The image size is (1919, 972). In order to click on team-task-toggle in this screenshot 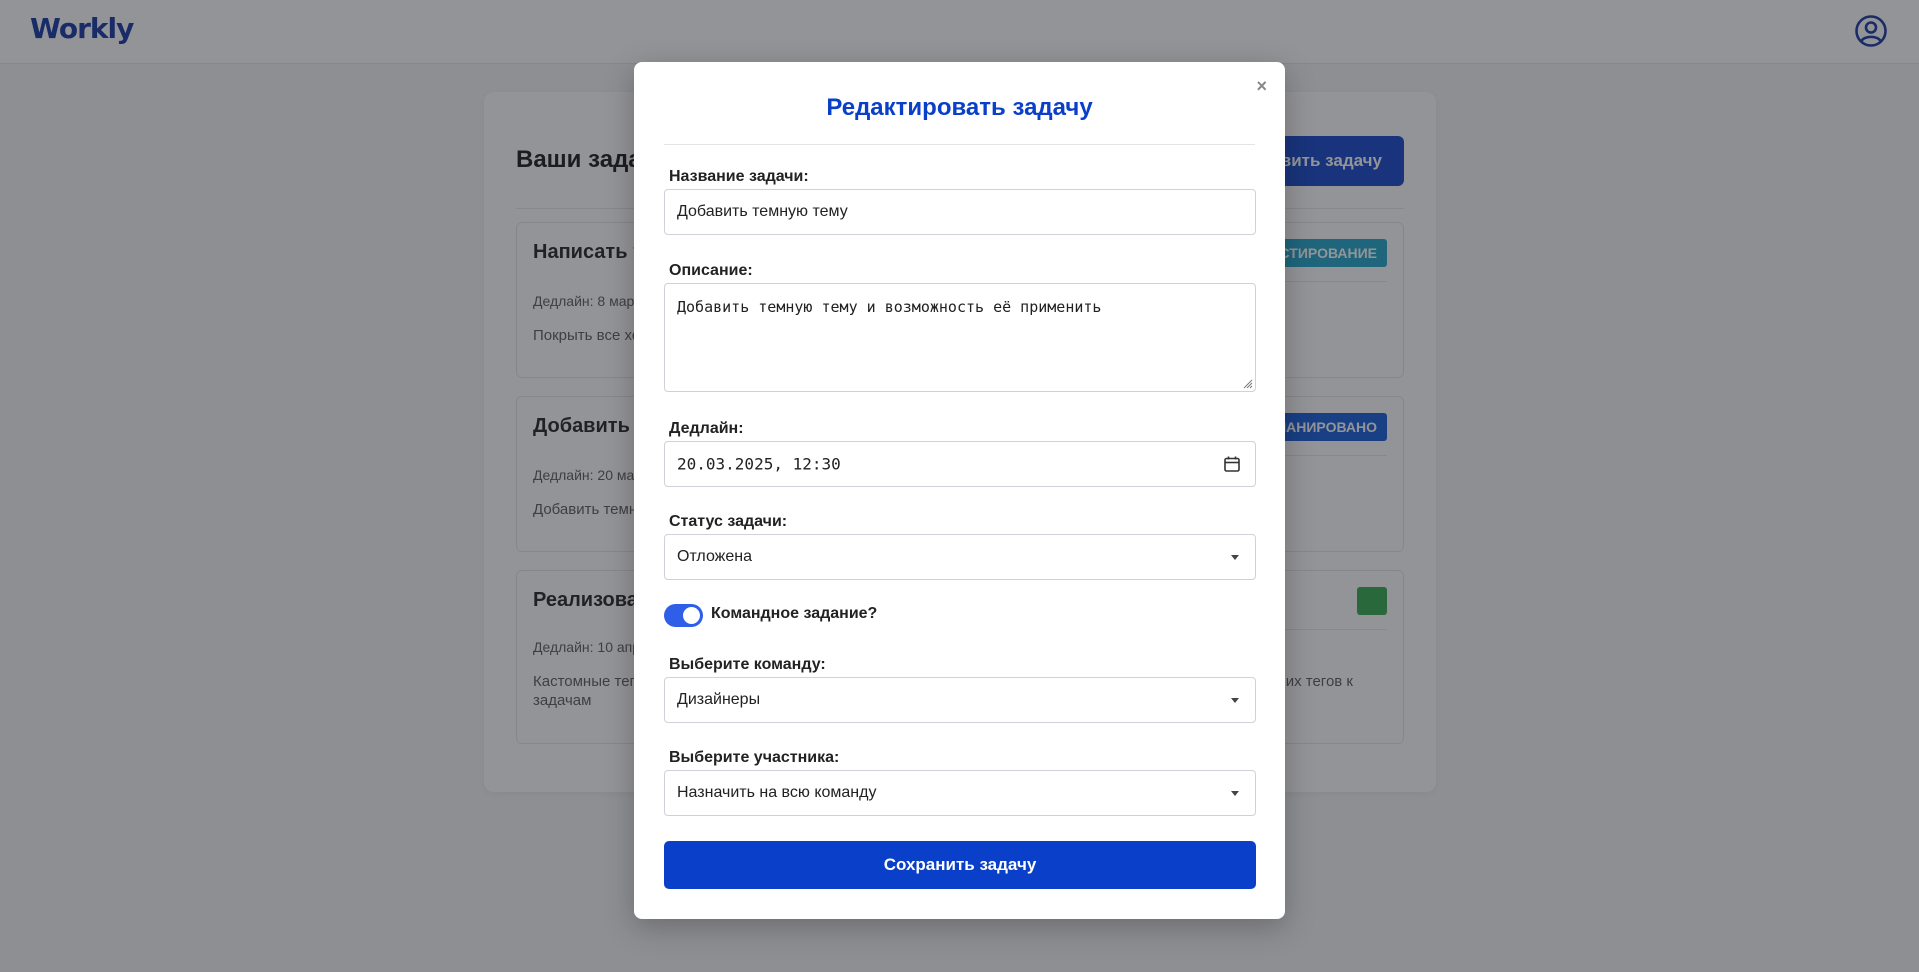, I will do `click(683, 615)`.